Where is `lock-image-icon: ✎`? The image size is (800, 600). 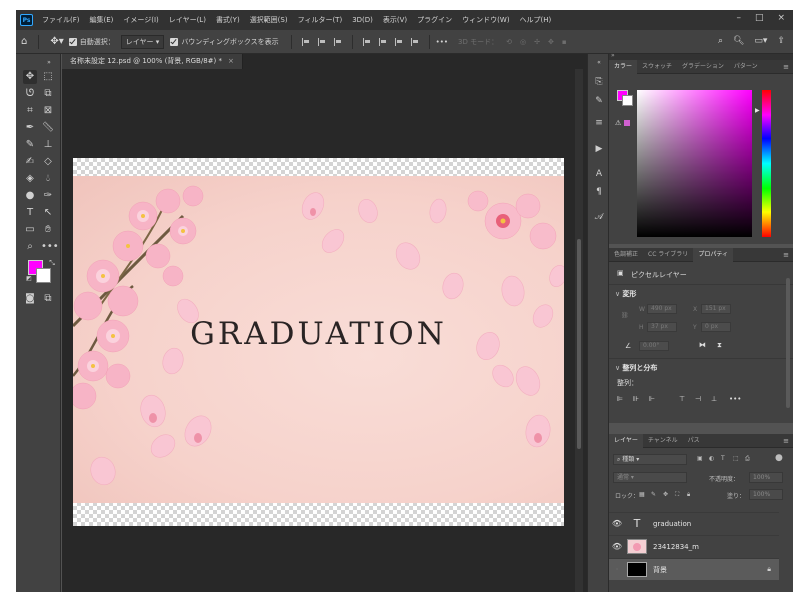 lock-image-icon: ✎ is located at coordinates (653, 494).